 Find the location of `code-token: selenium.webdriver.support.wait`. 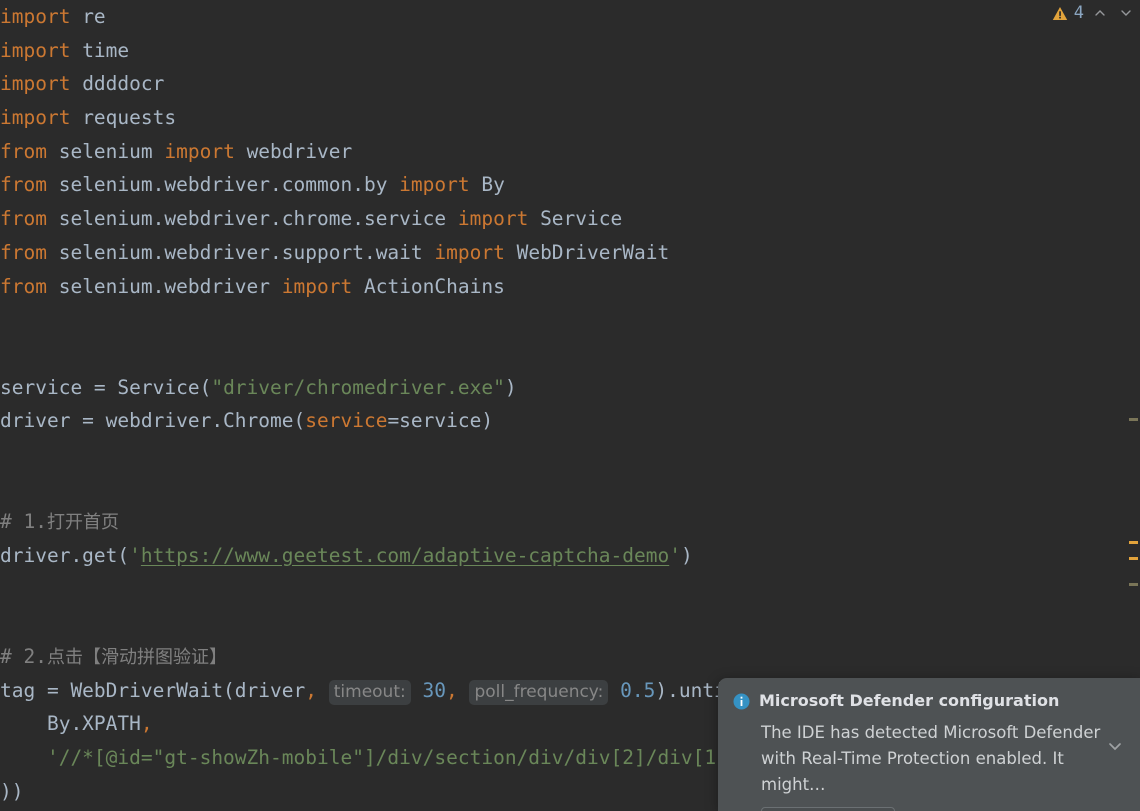

code-token: selenium.webdriver.support.wait is located at coordinates (240, 252).